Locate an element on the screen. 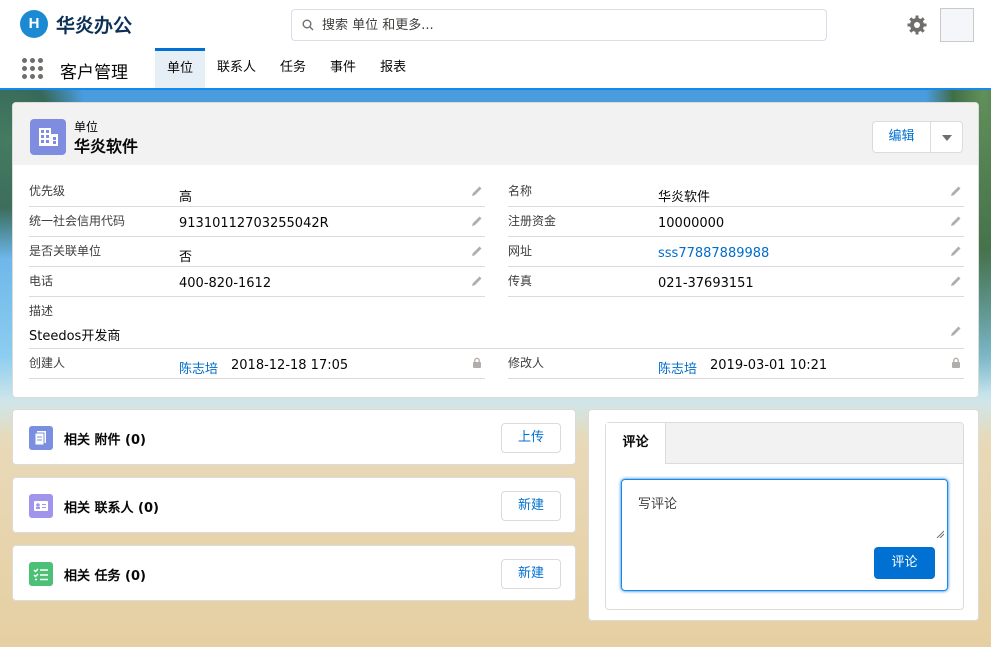 The height and width of the screenshot is (647, 991). task-list-icon is located at coordinates (41, 574).